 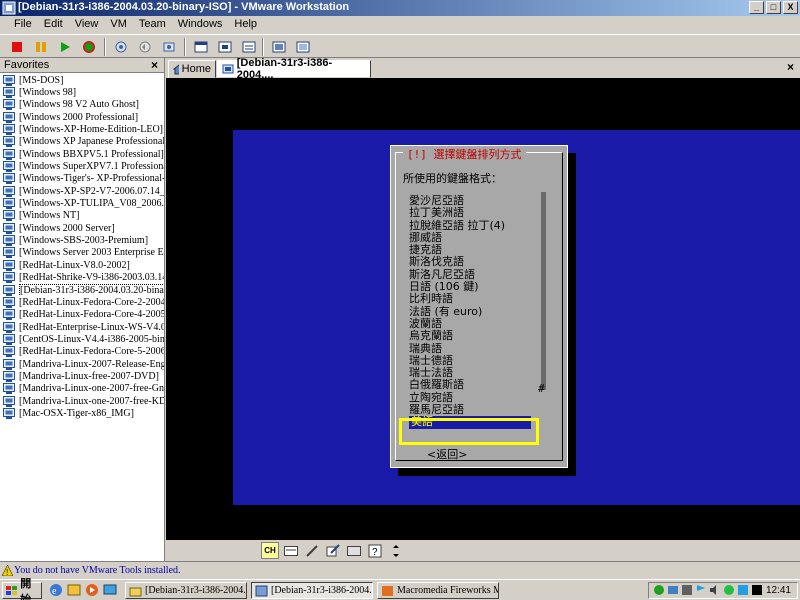 I want to click on favorites-item: [RedHat-Enterprise-Linux-WS-V4.0-2, so click(x=82, y=327).